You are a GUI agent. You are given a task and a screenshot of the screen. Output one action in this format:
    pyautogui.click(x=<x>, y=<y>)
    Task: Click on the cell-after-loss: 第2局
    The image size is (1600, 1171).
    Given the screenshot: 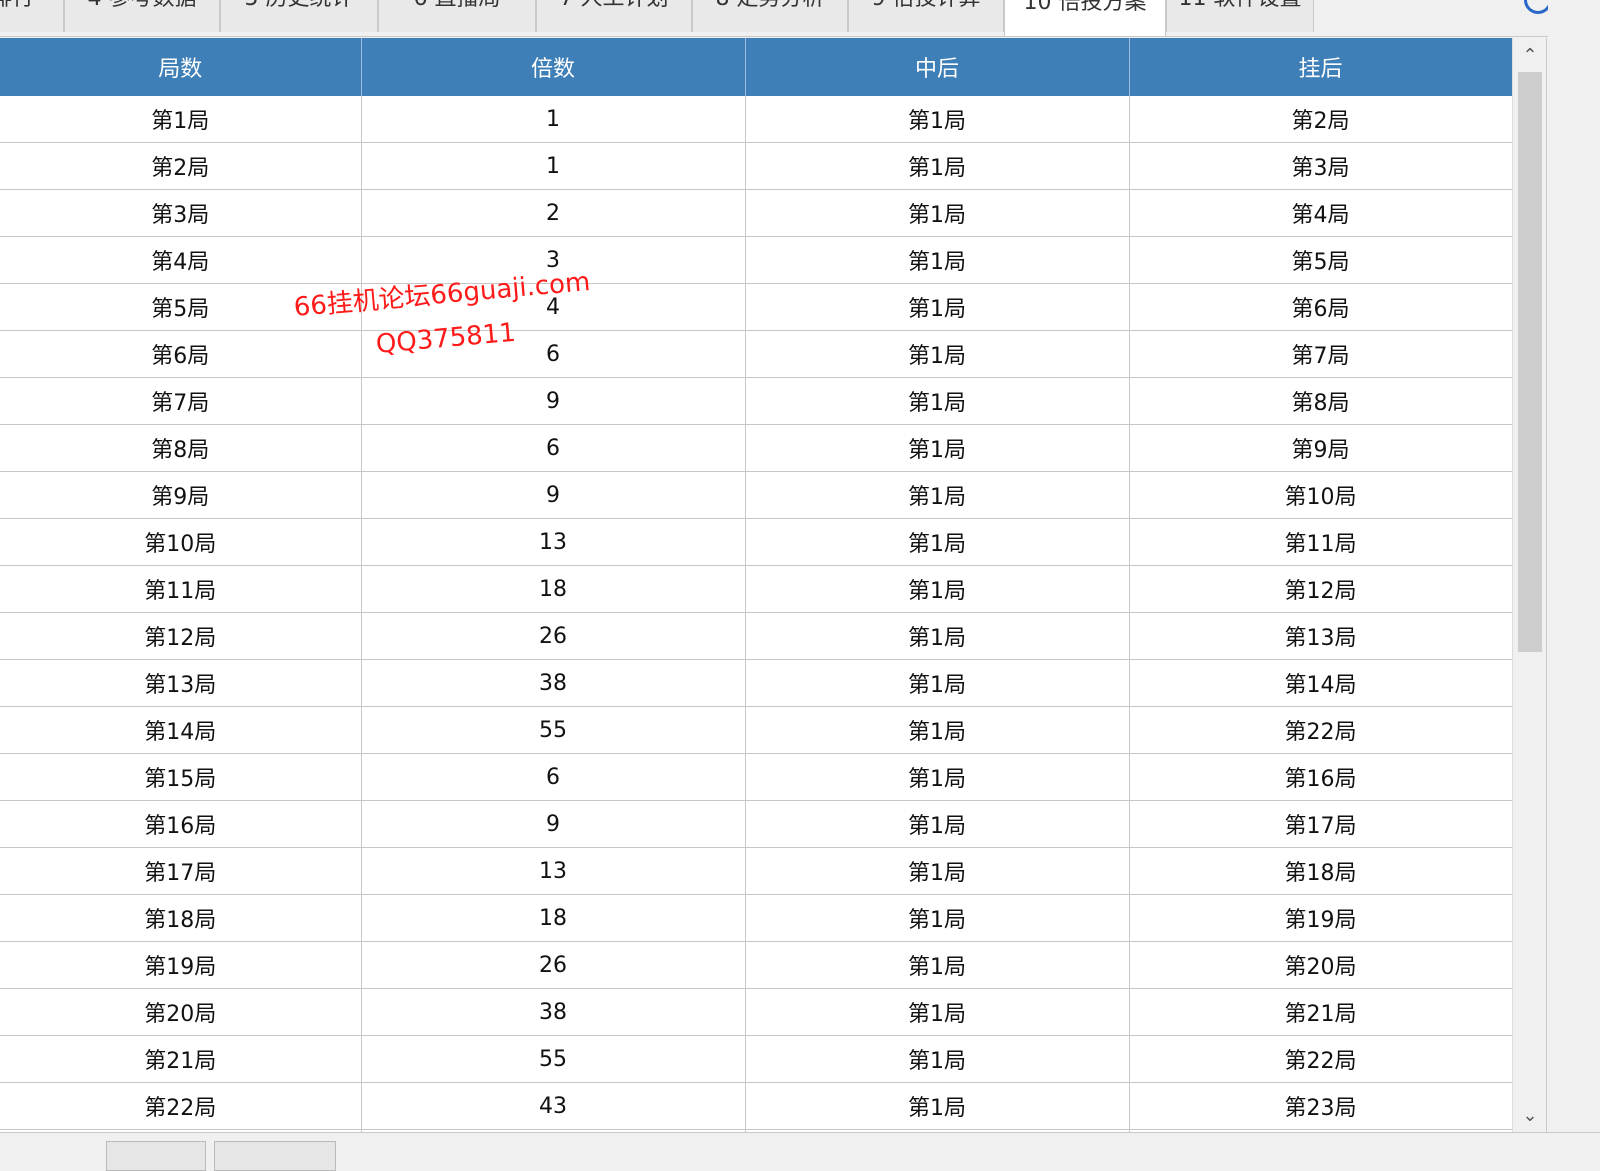 What is the action you would take?
    pyautogui.click(x=1321, y=119)
    